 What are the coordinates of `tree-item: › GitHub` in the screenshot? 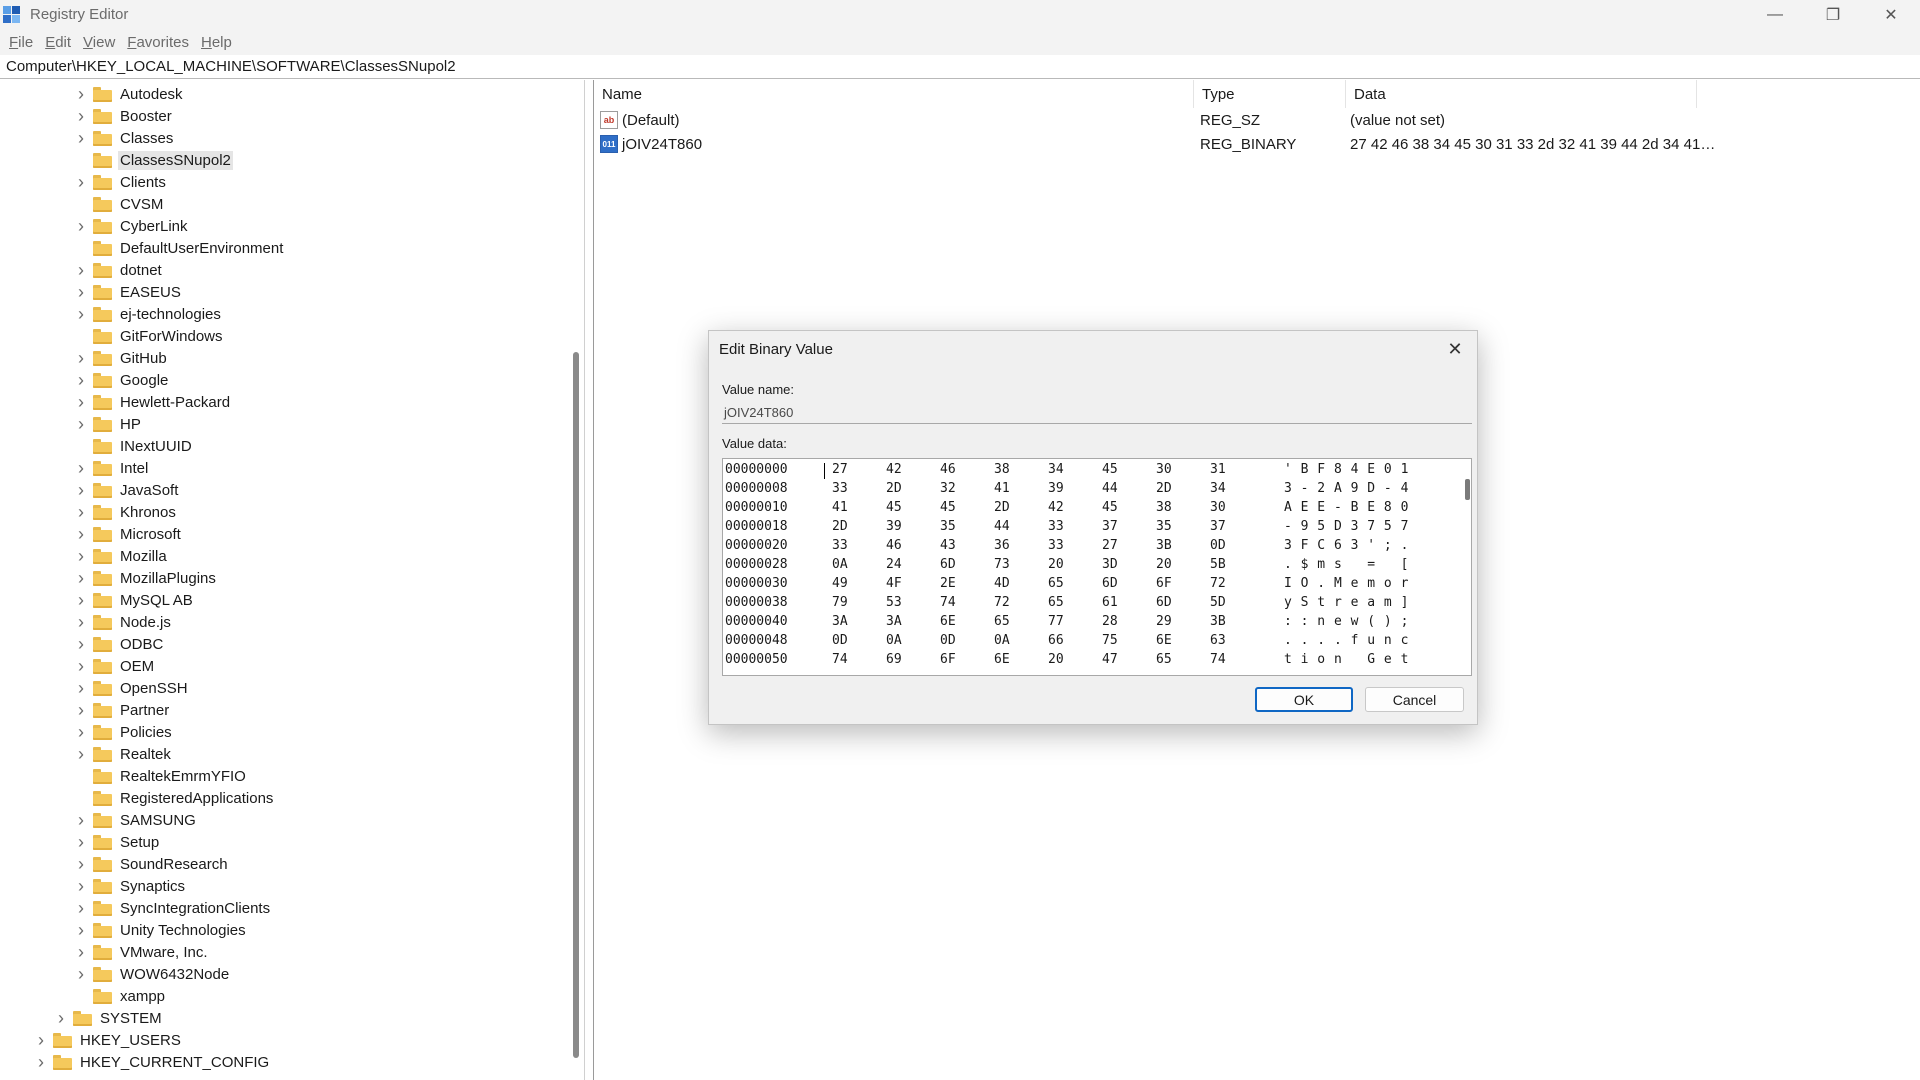 It's located at (121, 358).